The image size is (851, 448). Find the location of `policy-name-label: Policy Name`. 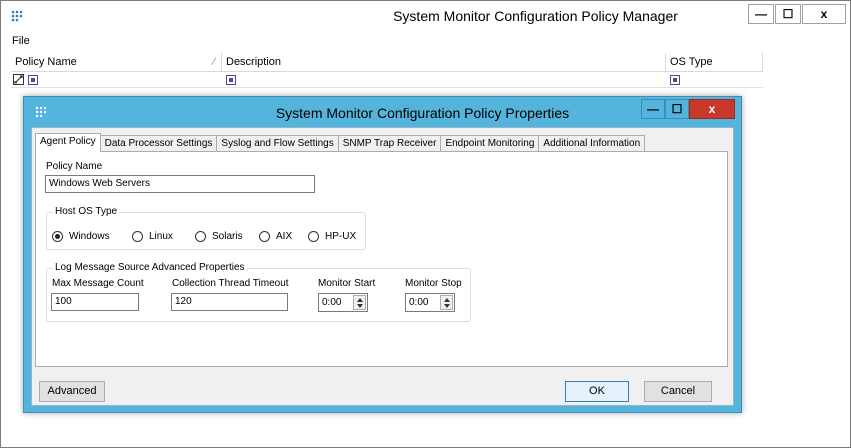

policy-name-label: Policy Name is located at coordinates (74, 166).